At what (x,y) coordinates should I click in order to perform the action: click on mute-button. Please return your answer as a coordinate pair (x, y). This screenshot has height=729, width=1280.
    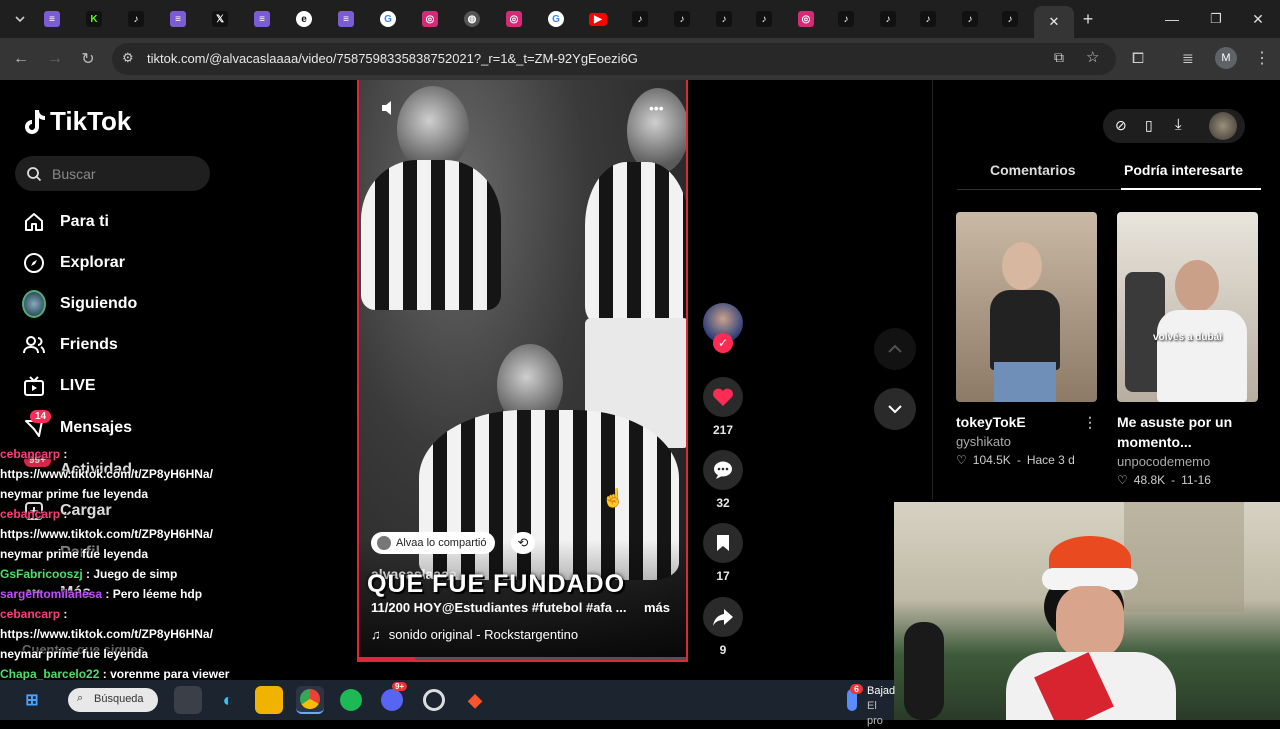
    Looking at the image, I should click on (389, 110).